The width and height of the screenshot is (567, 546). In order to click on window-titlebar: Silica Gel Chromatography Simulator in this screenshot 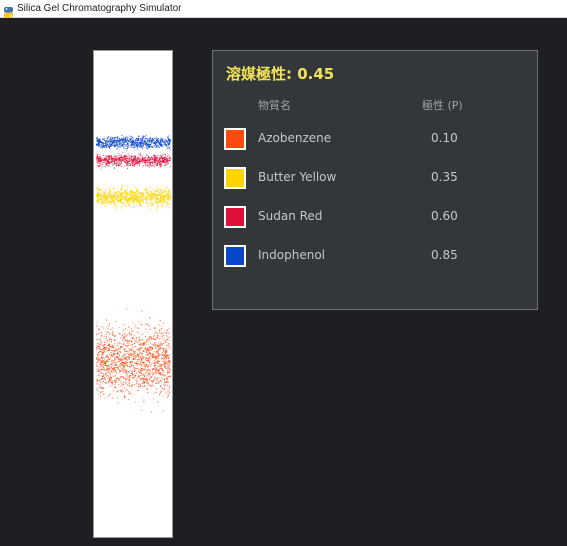, I will do `click(283, 9)`.